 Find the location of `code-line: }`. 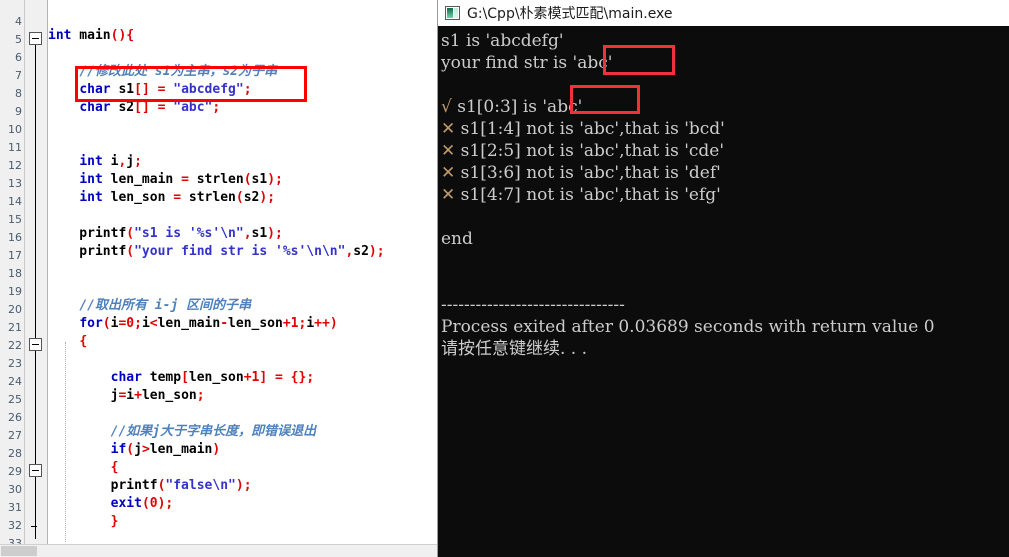

code-line: } is located at coordinates (114, 521).